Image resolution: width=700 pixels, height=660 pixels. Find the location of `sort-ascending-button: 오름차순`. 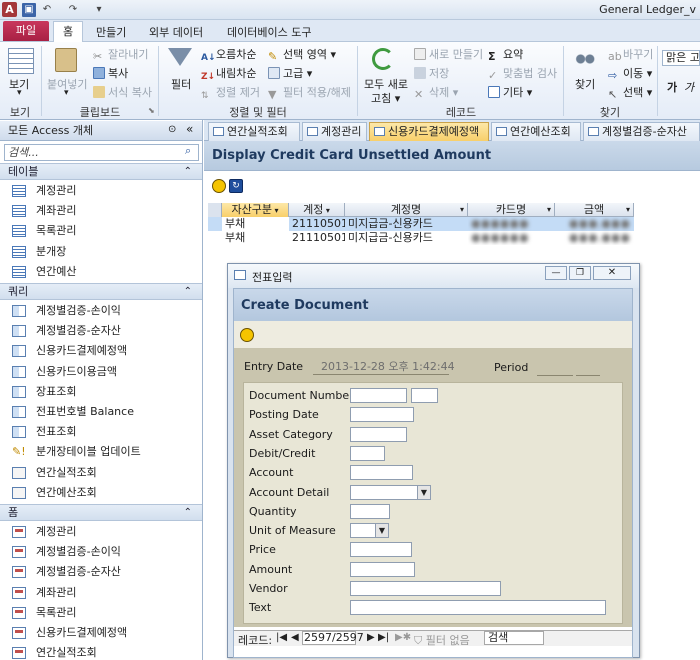

sort-ascending-button: 오름차순 is located at coordinates (236, 54).